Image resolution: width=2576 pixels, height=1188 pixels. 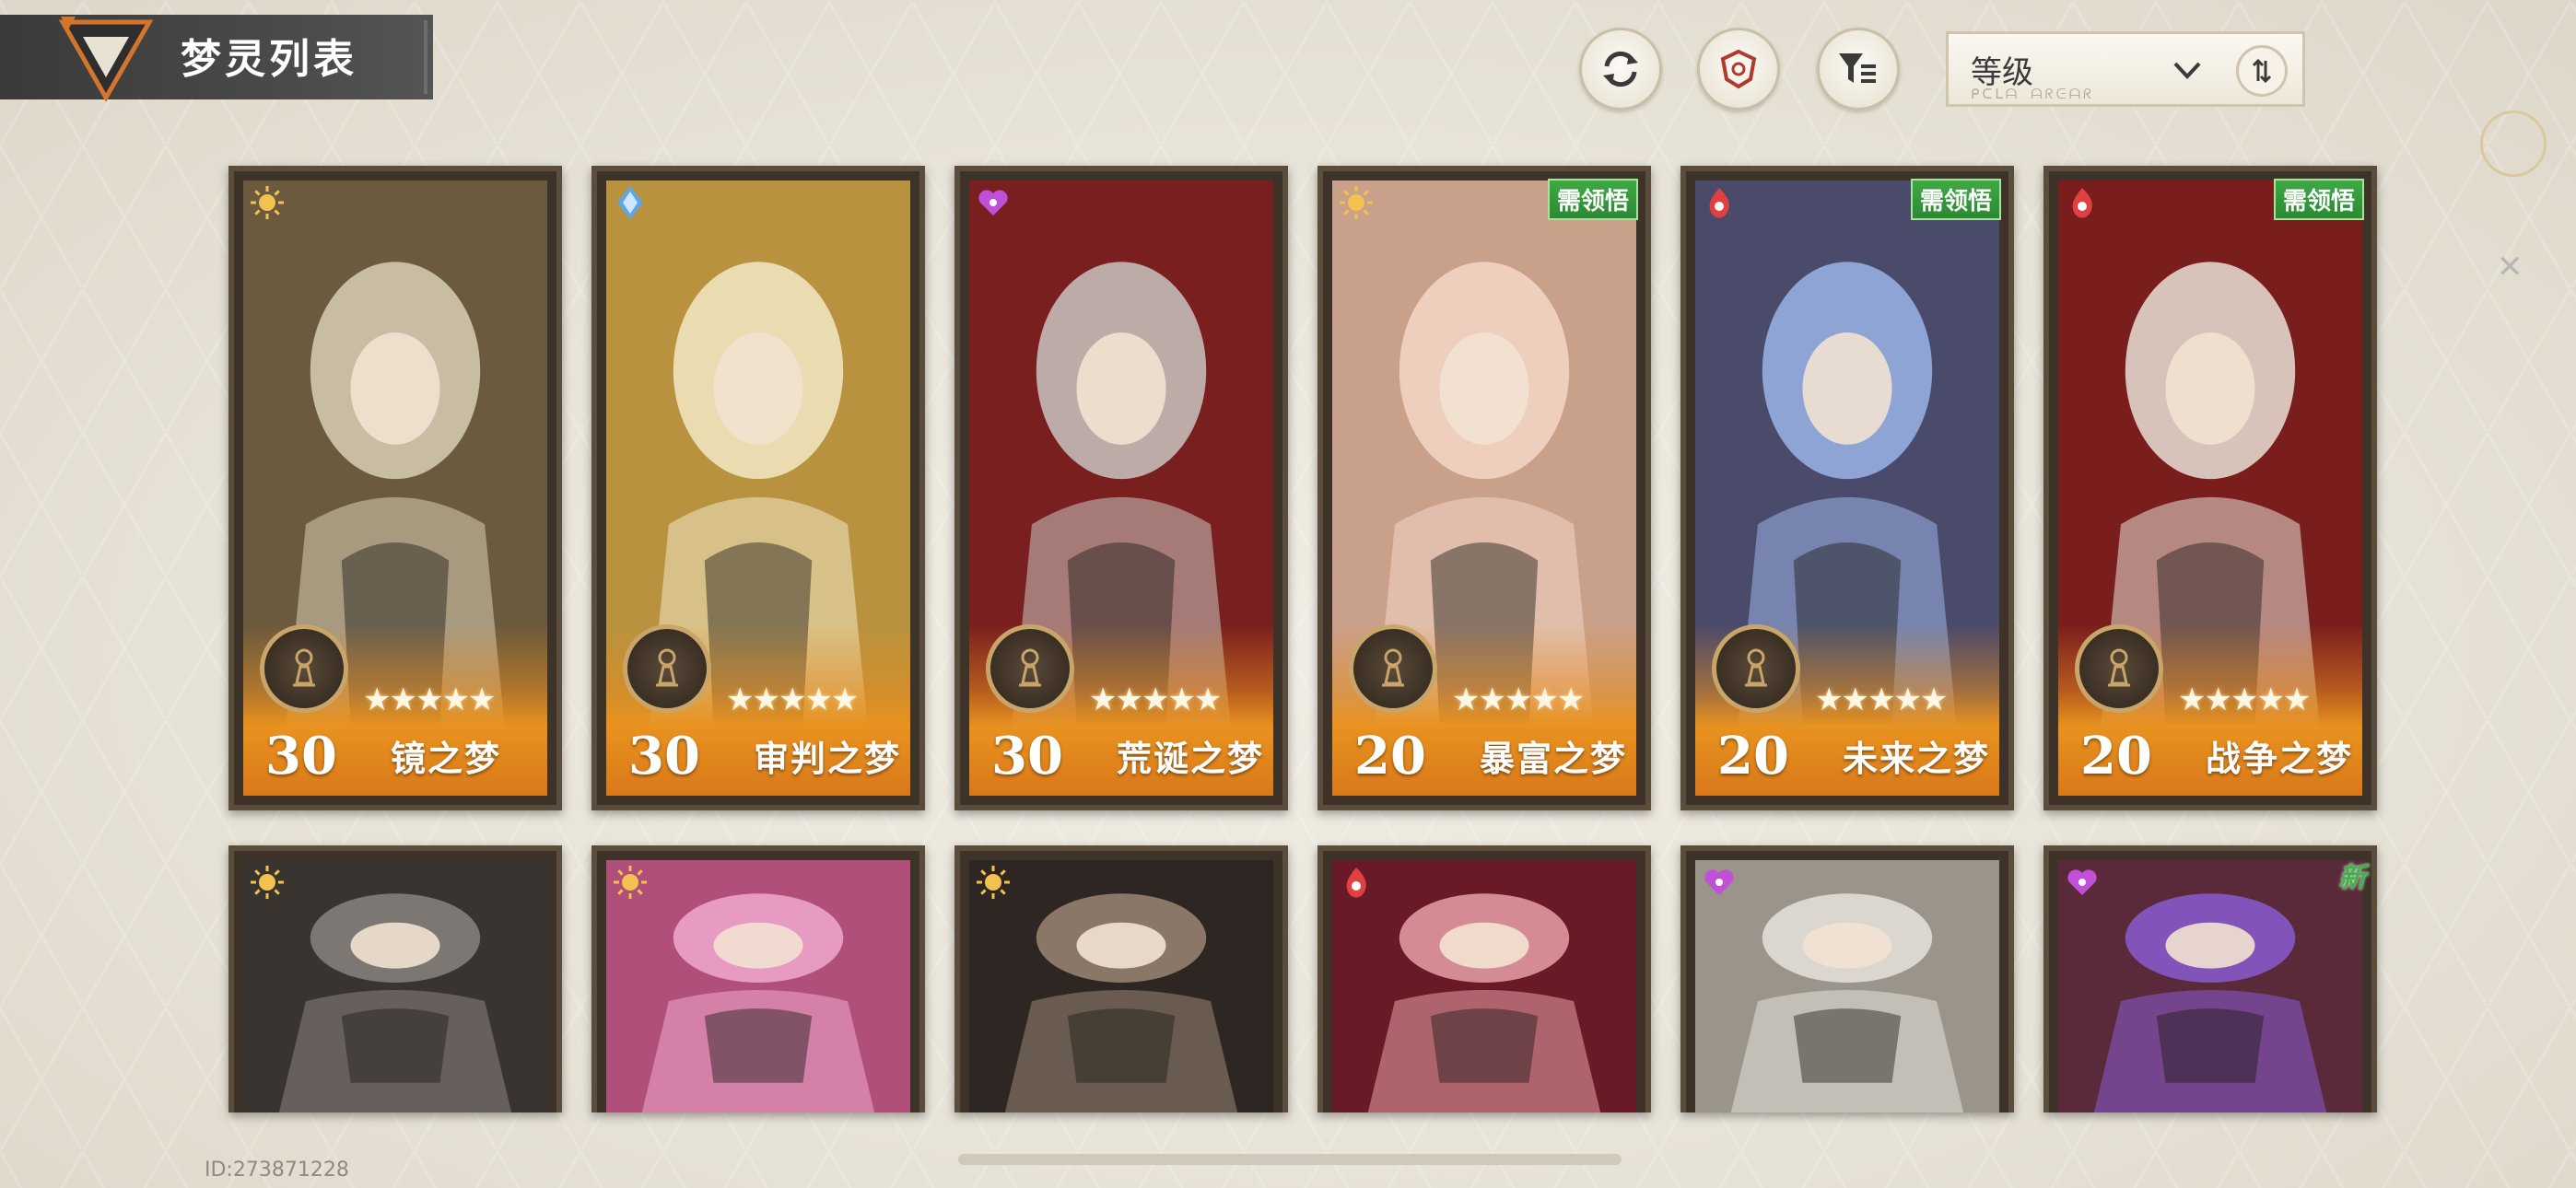 I want to click on chevron-down-icon, so click(x=2187, y=70).